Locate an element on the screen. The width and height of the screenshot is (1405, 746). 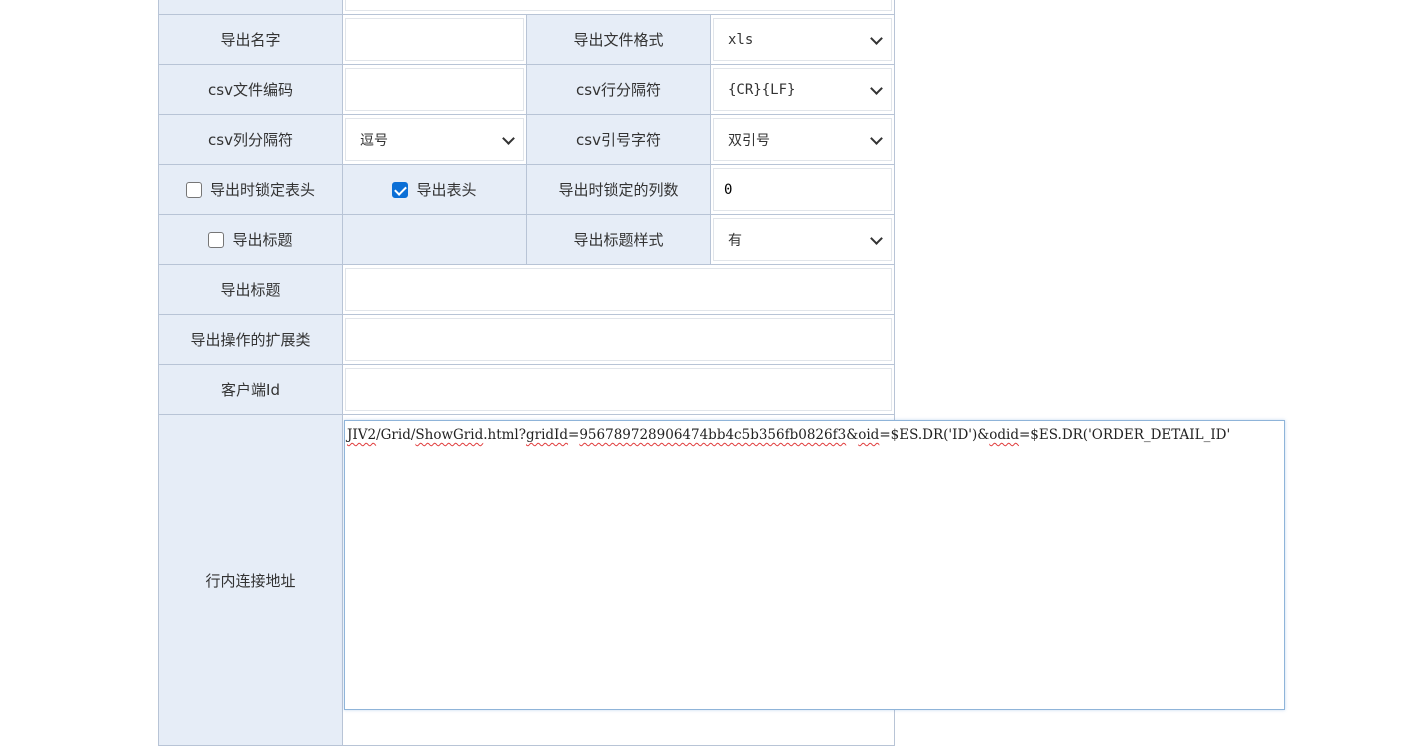
export-name-input is located at coordinates (434, 39).